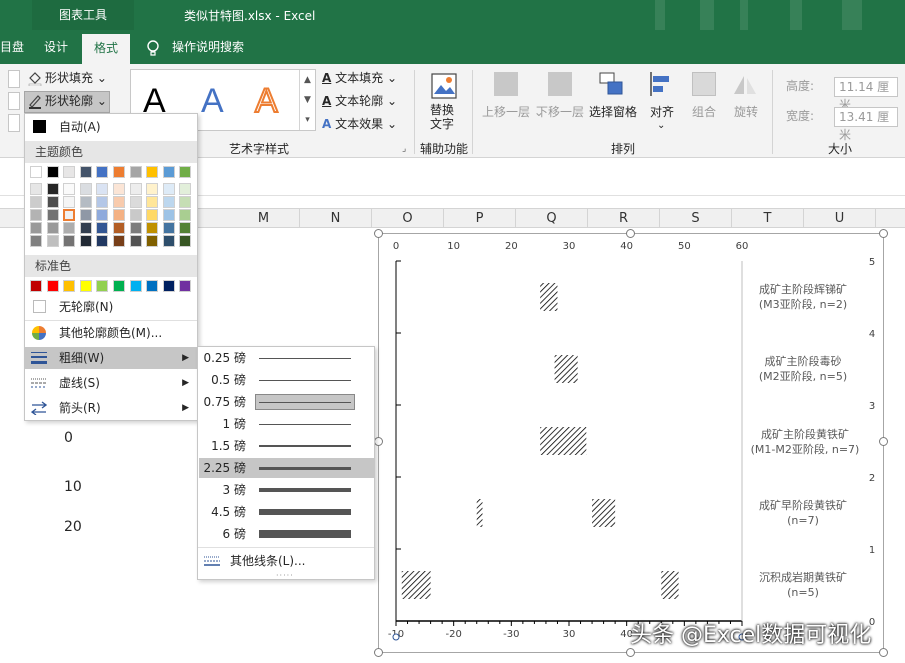 The width and height of the screenshot is (905, 663). What do you see at coordinates (286, 424) in the screenshot?
I see `weight-option: 1 磅` at bounding box center [286, 424].